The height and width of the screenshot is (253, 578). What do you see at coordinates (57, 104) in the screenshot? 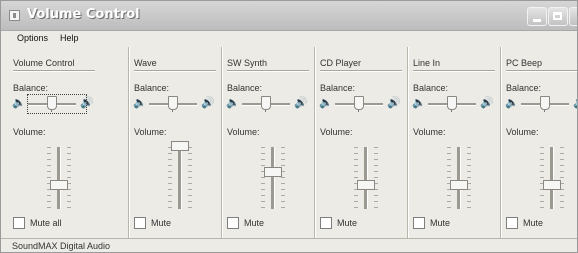
I see `focus-rectangle` at bounding box center [57, 104].